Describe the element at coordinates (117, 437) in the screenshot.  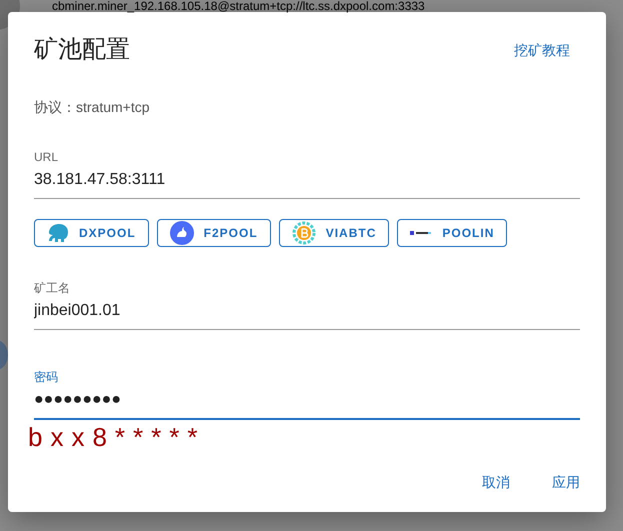
I see `password-hint: bxx8*****` at that location.